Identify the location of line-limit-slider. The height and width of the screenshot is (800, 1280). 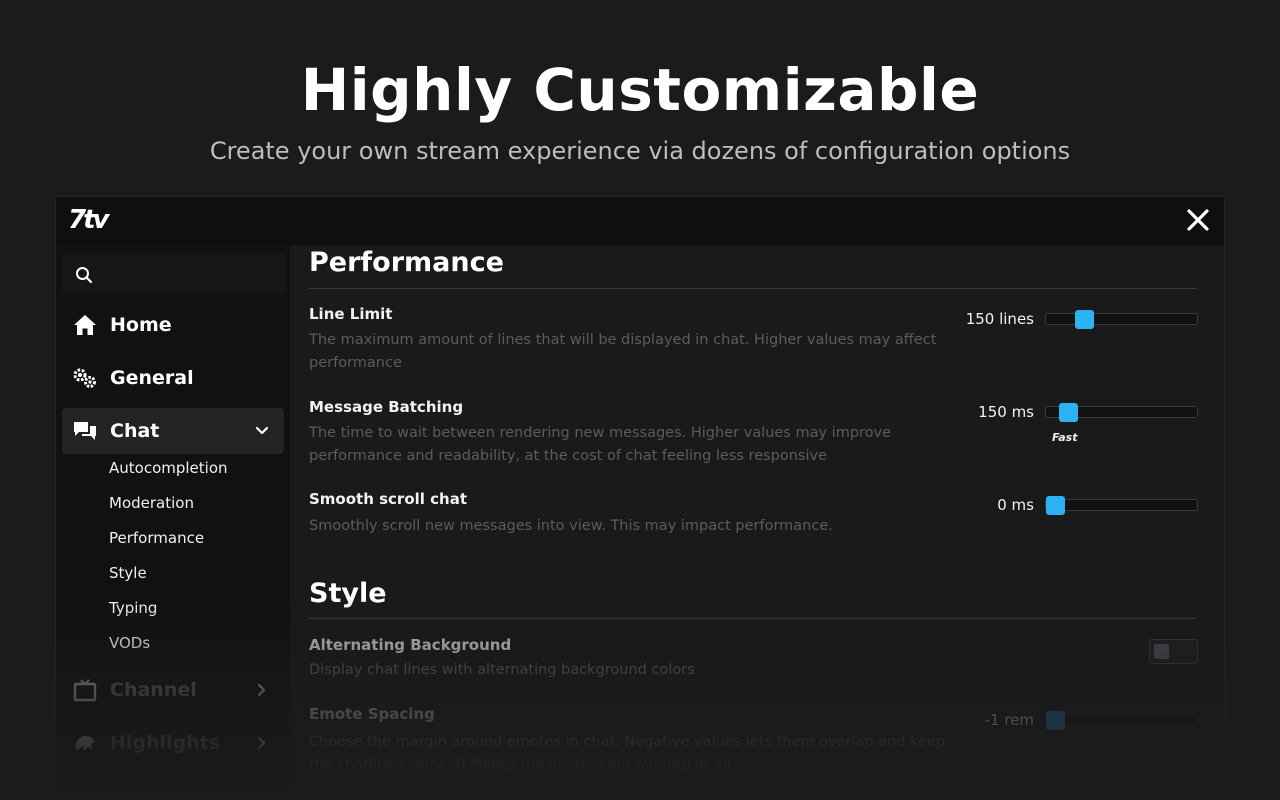
(1121, 319).